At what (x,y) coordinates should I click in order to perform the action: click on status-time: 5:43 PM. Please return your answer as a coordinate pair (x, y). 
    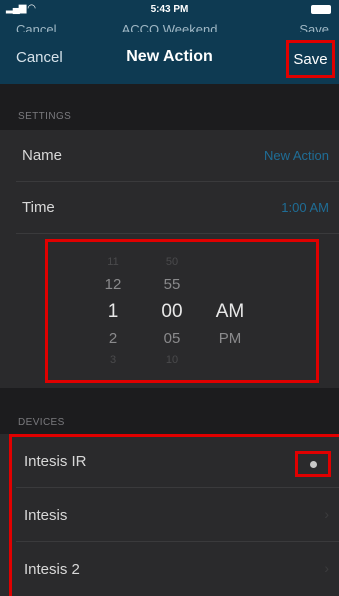
    Looking at the image, I should click on (169, 9).